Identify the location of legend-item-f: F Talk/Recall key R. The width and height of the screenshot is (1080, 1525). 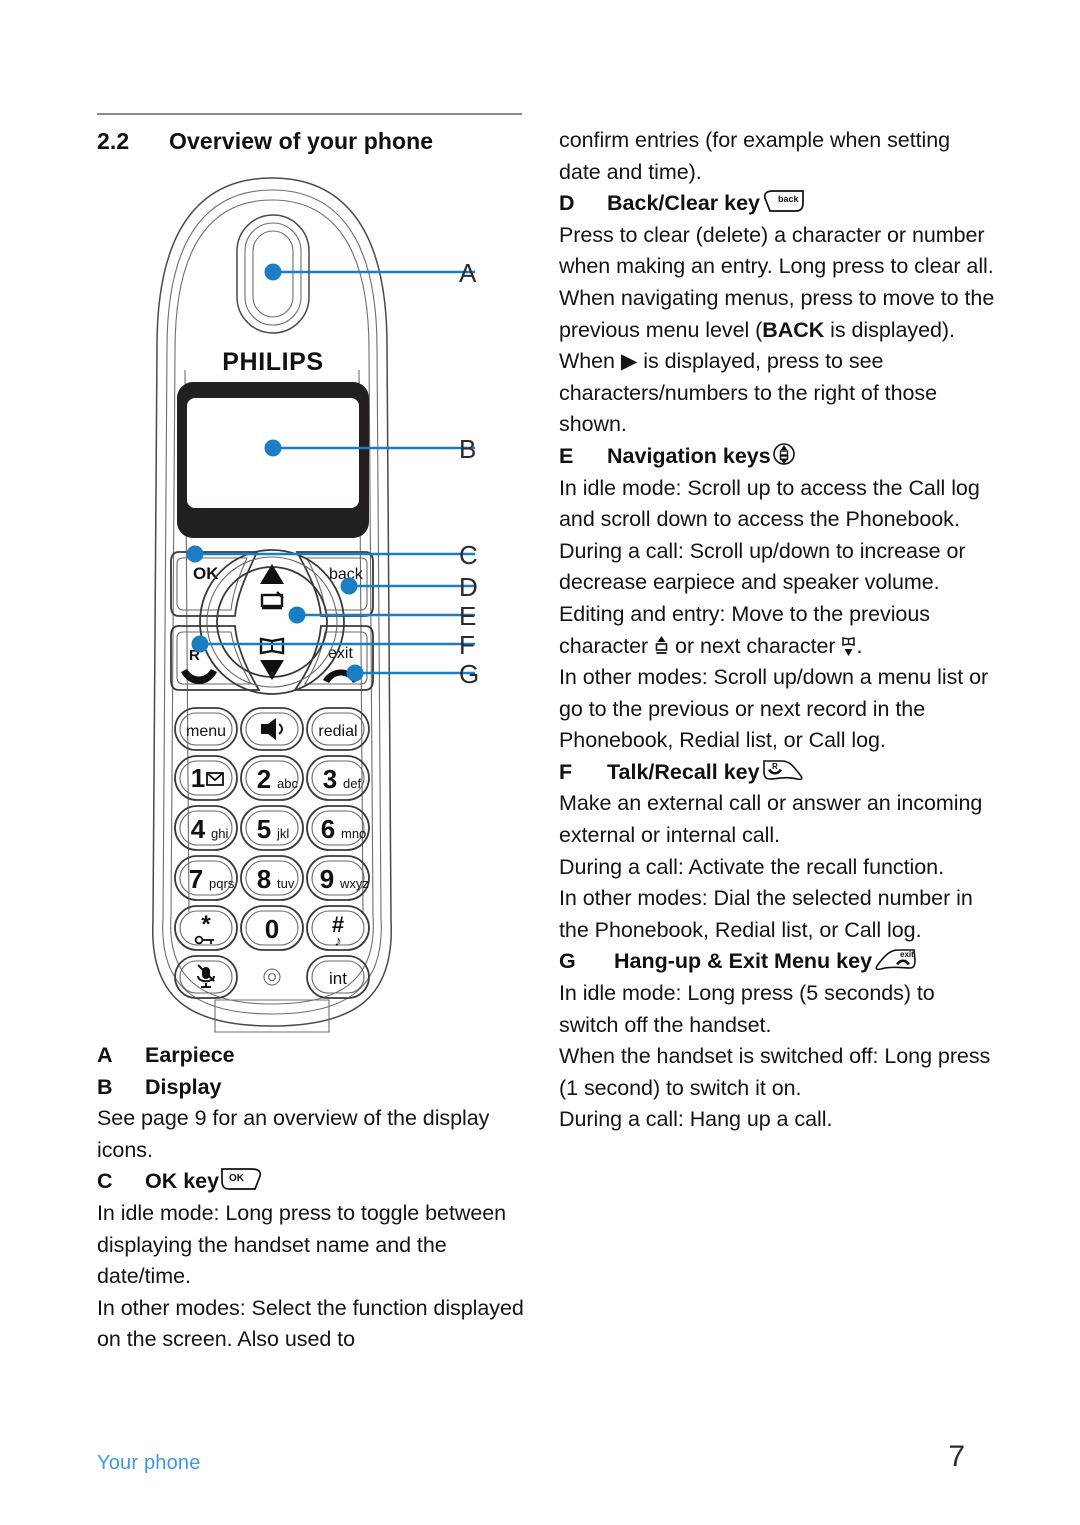
(777, 773).